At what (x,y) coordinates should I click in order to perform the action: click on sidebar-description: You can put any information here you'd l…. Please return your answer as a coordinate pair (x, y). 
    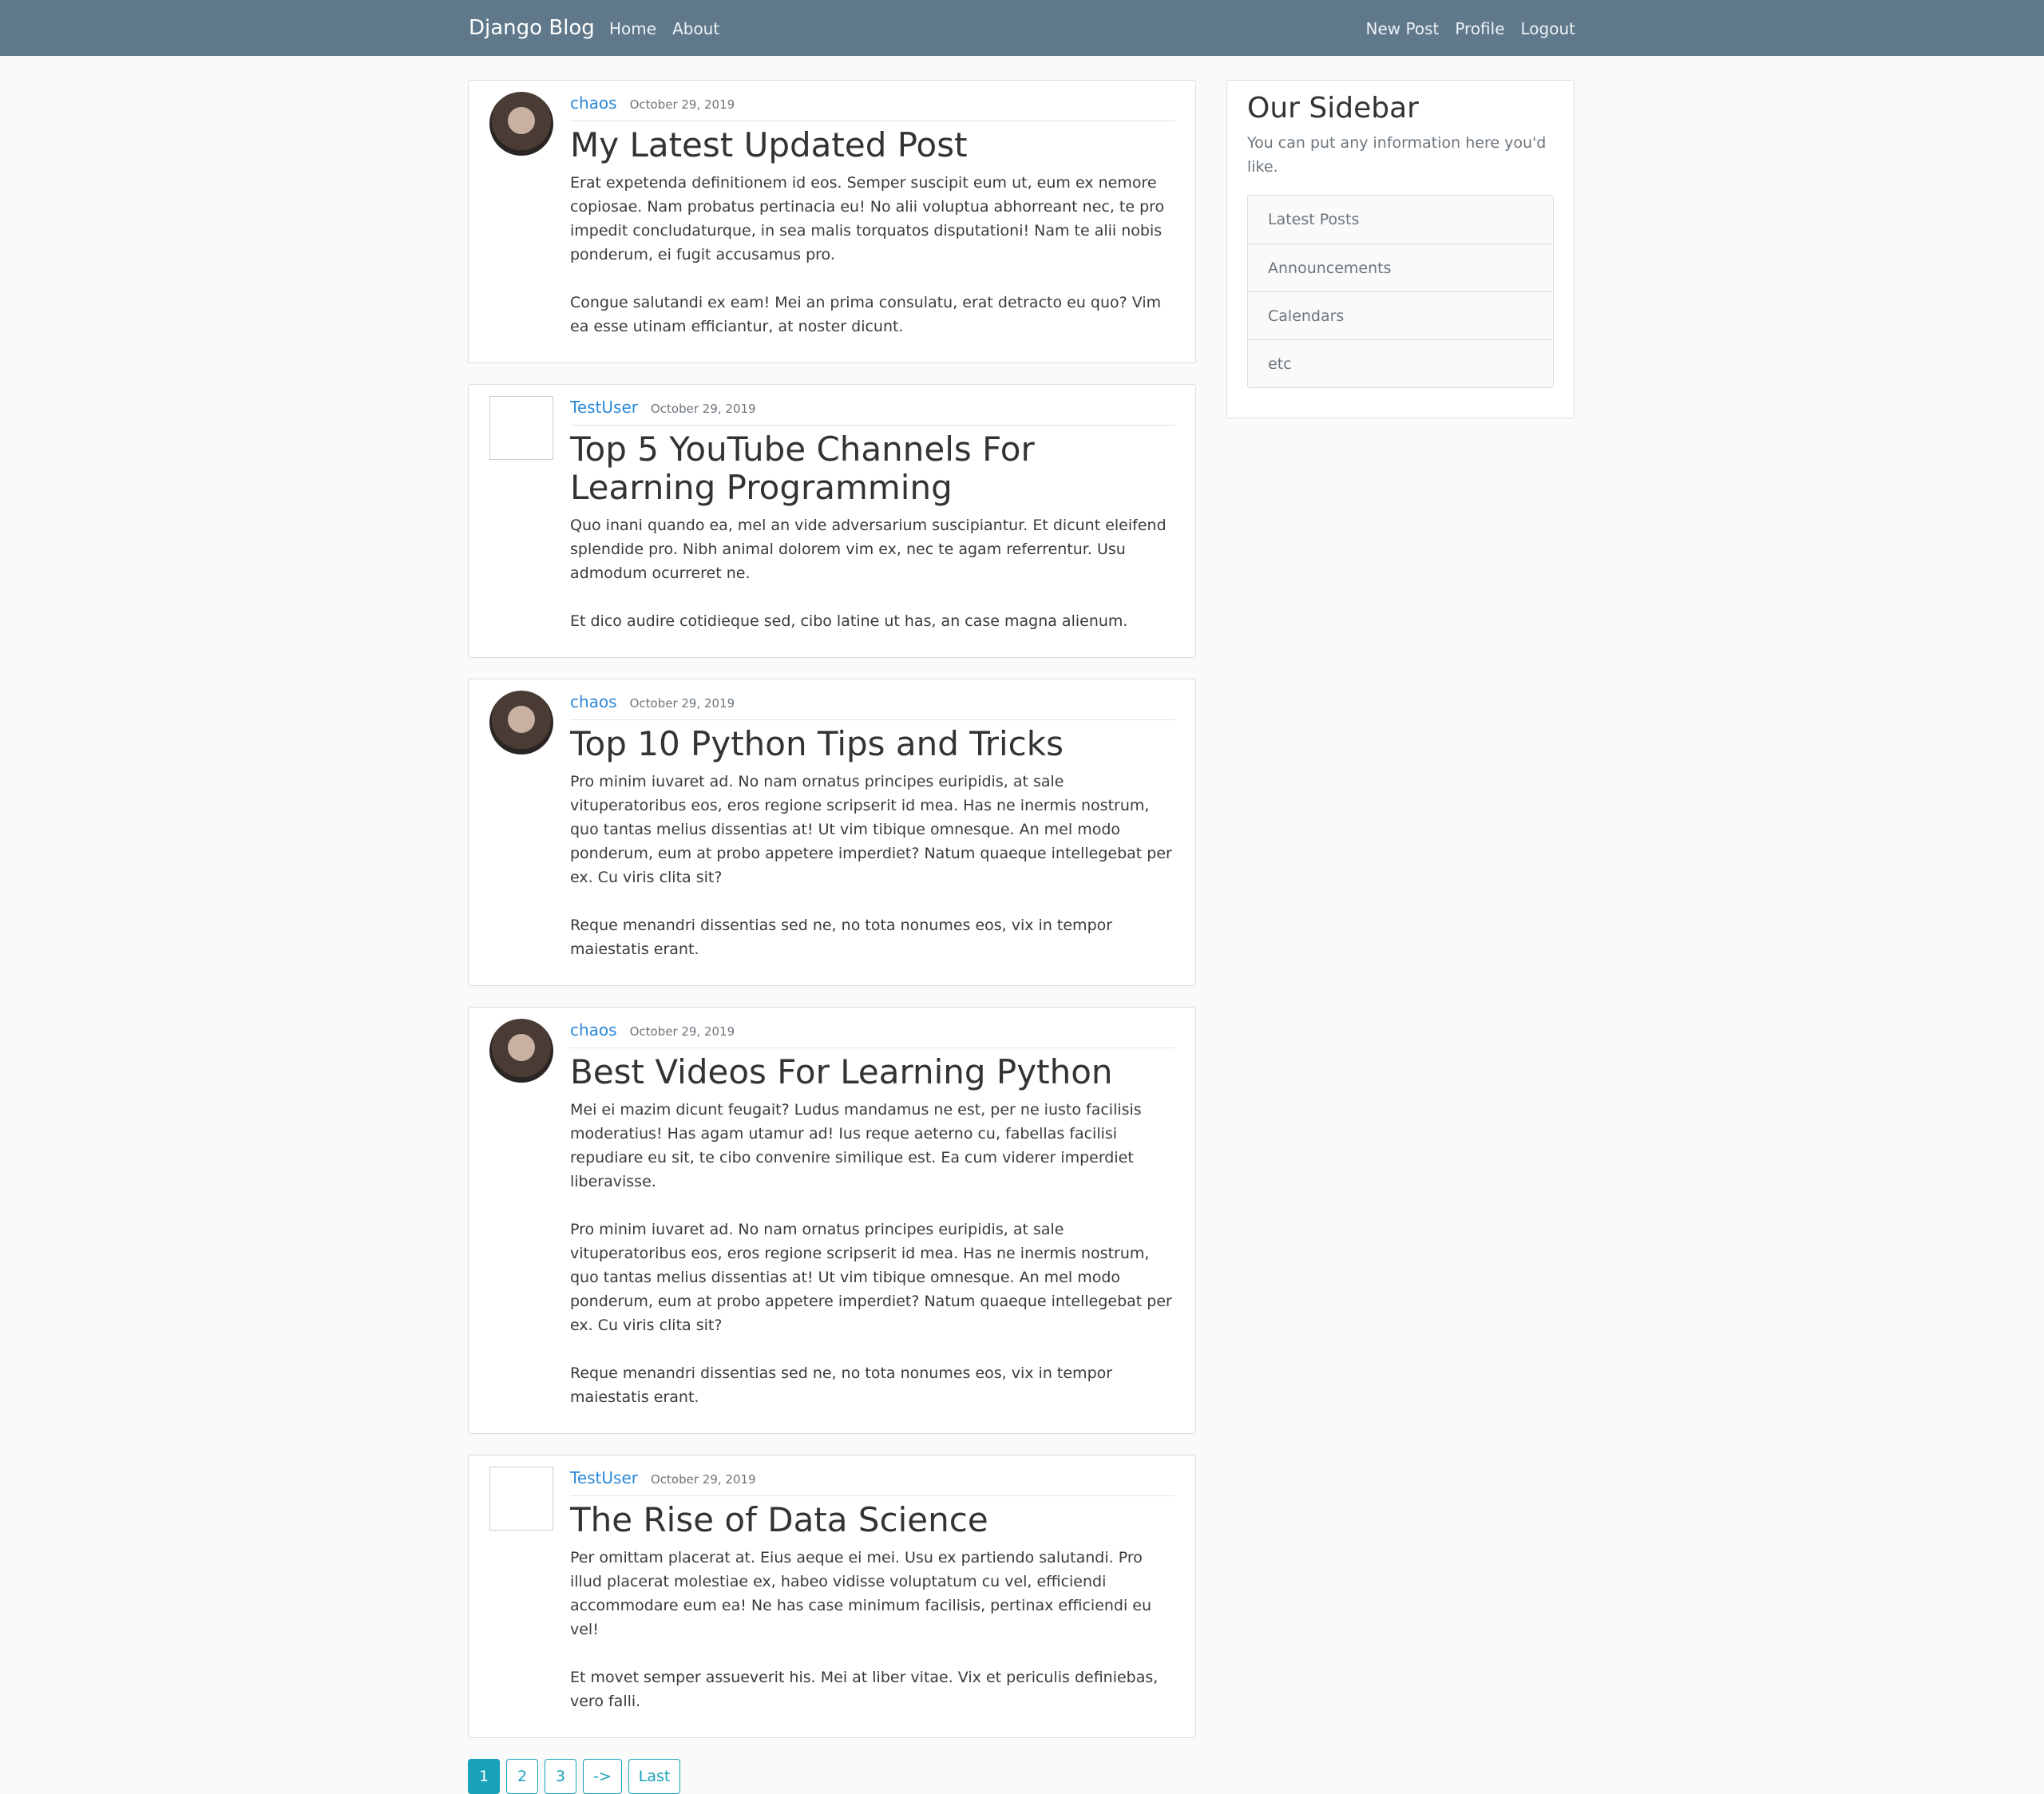
    Looking at the image, I should click on (1397, 155).